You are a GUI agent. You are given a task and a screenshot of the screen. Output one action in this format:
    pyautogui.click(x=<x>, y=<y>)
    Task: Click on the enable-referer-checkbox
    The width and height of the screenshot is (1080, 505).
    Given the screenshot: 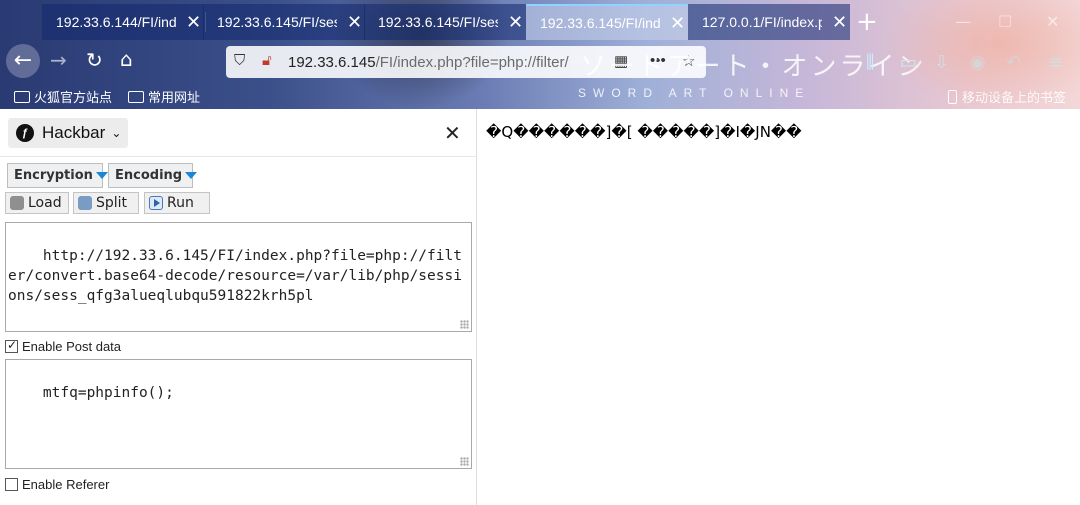 What is the action you would take?
    pyautogui.click(x=11, y=484)
    